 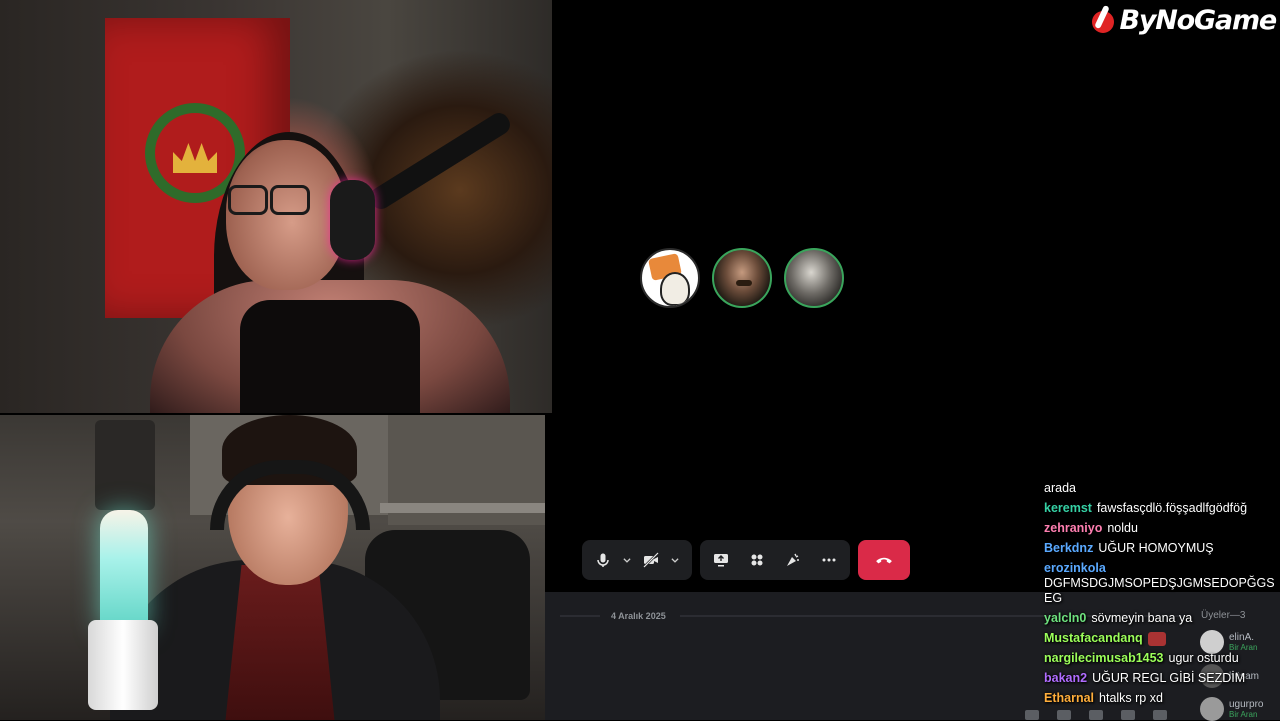 I want to click on brand-logo: ByNoGame, so click(x=1183, y=20).